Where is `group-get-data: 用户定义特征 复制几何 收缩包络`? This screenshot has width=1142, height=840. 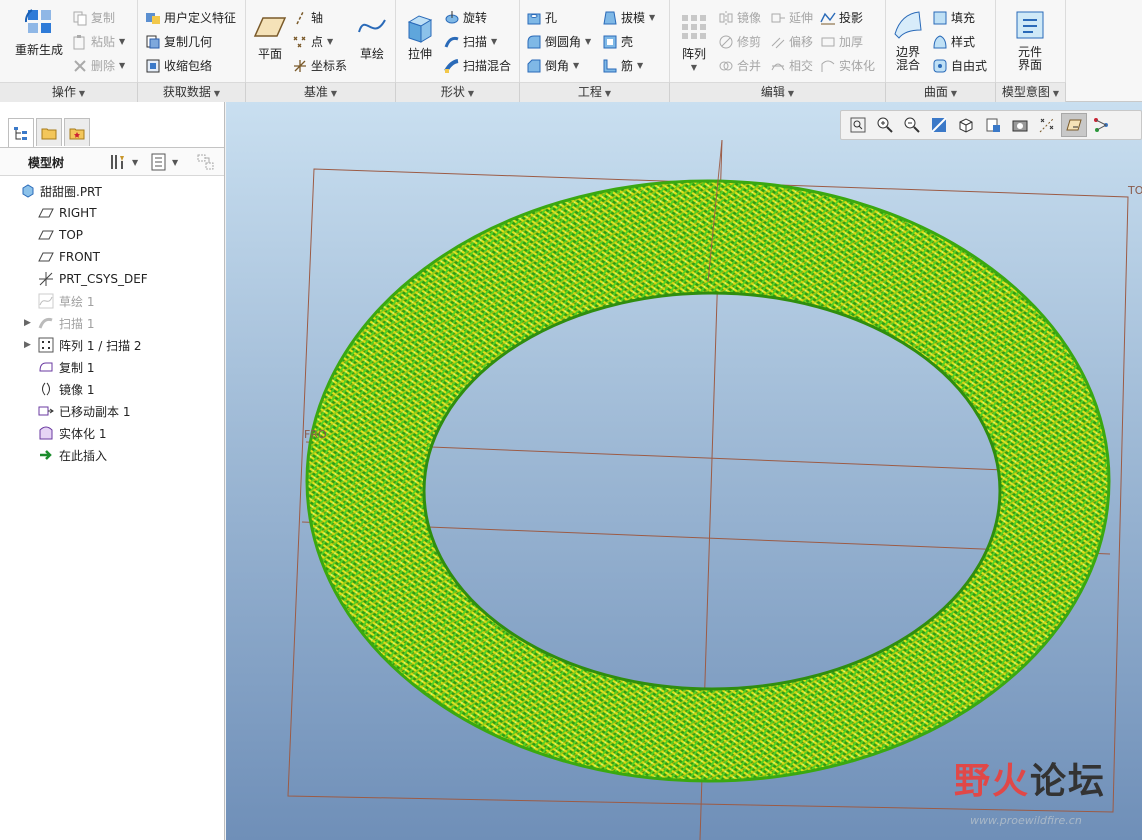
group-get-data: 用户定义特征 复制几何 收缩包络 is located at coordinates (192, 41).